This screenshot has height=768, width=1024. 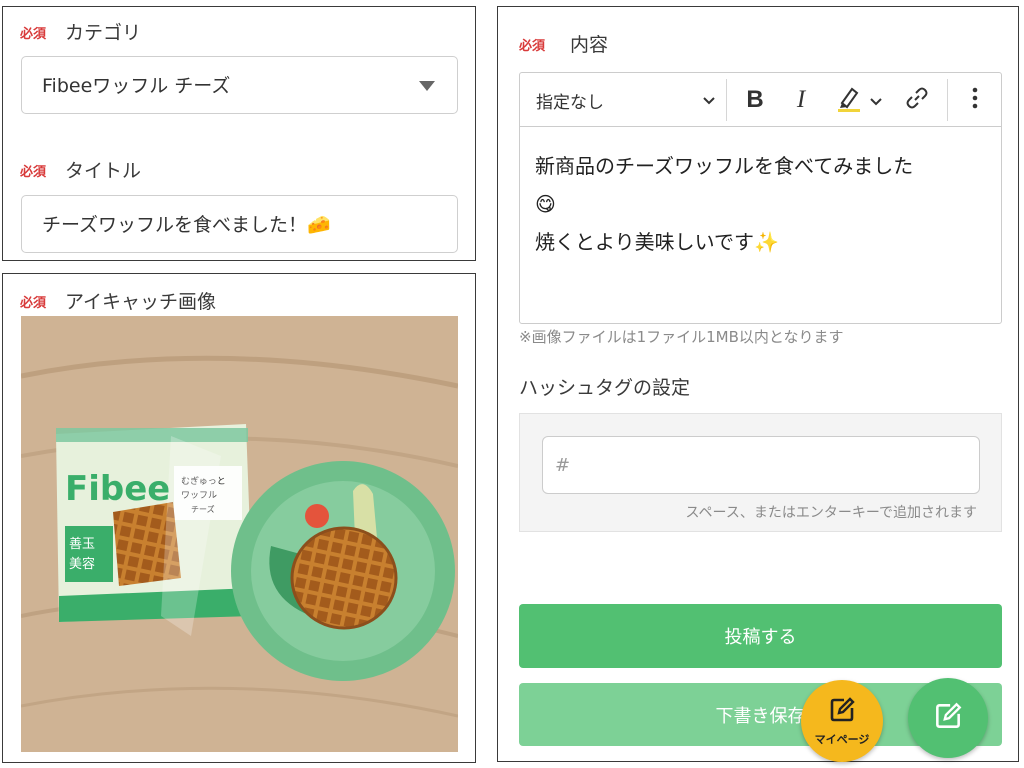 What do you see at coordinates (82, 564) in the screenshot?
I see `svg-text: 美容` at bounding box center [82, 564].